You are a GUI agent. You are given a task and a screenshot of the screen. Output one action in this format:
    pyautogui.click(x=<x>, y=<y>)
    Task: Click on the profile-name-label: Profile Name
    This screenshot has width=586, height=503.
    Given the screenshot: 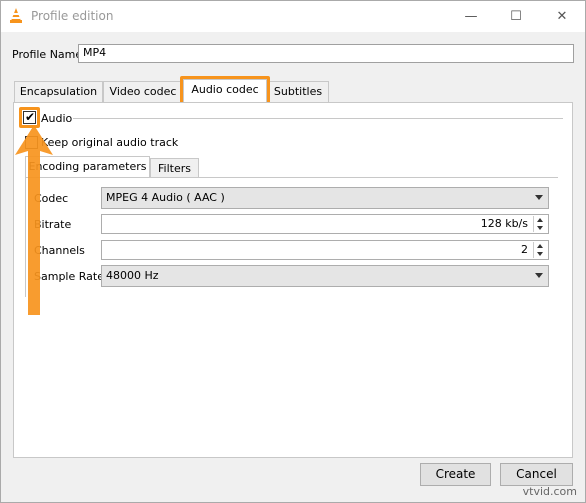 What is the action you would take?
    pyautogui.click(x=47, y=54)
    